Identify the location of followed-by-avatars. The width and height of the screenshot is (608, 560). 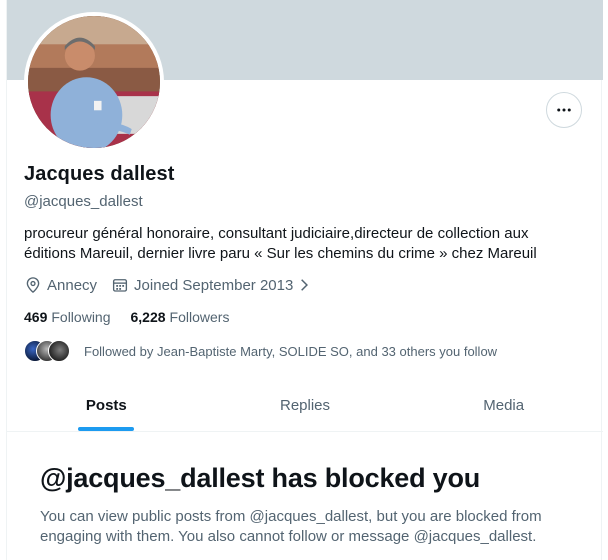
(52, 351).